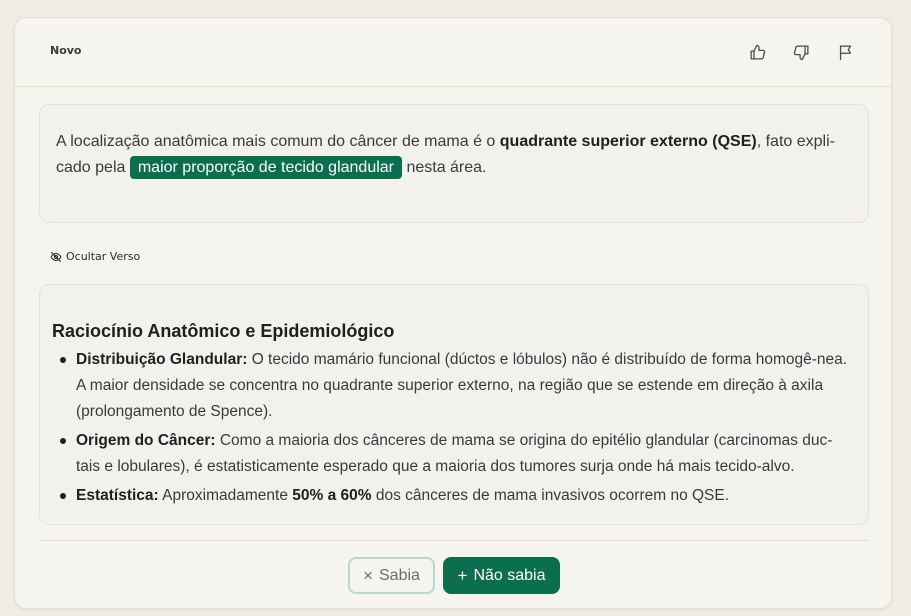 The width and height of the screenshot is (911, 616). Describe the element at coordinates (757, 52) in the screenshot. I see `thumbs-up-icon` at that location.